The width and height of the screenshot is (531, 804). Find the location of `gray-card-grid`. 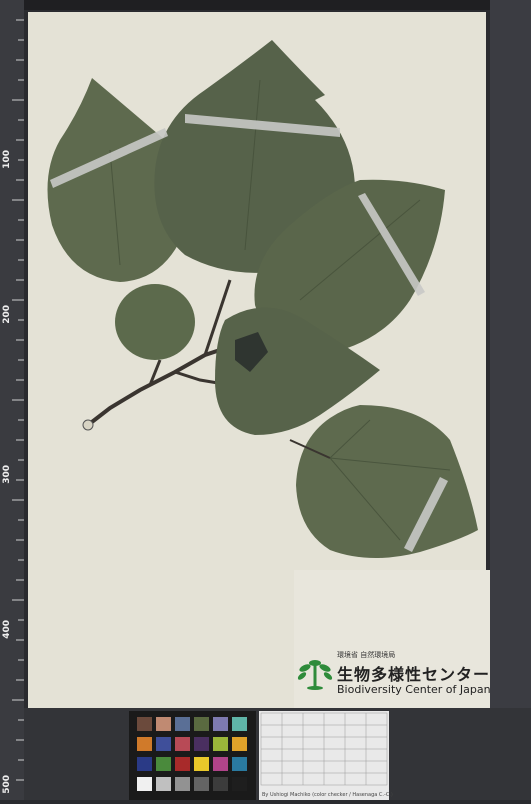

gray-card-grid is located at coordinates (324, 749).